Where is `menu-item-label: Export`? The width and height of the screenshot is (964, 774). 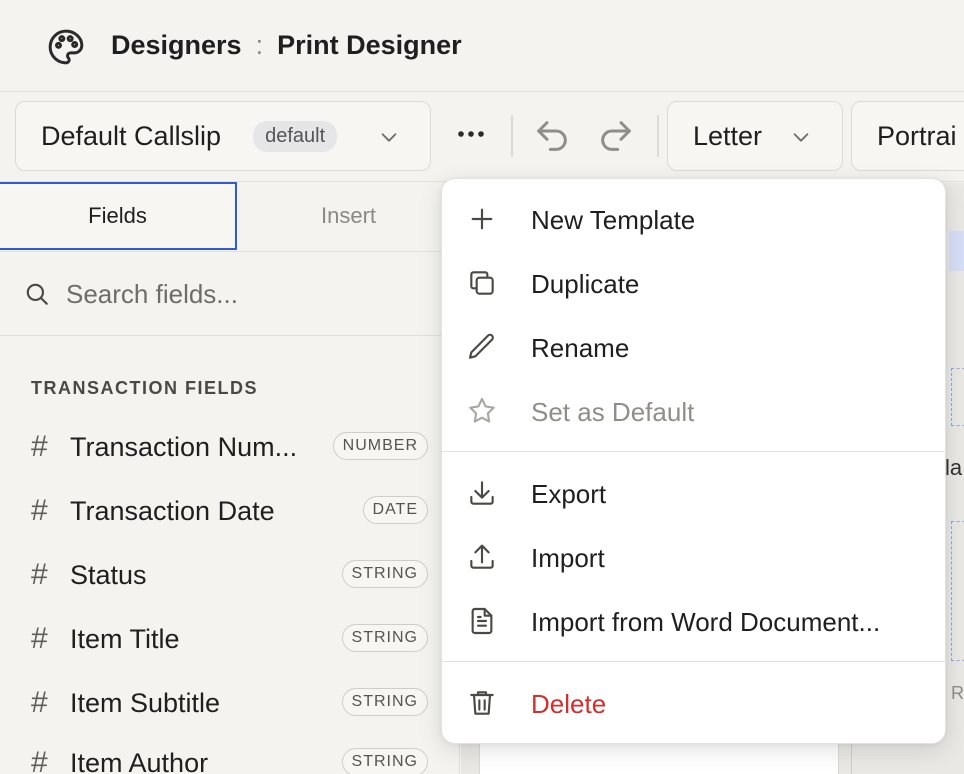
menu-item-label: Export is located at coordinates (569, 494).